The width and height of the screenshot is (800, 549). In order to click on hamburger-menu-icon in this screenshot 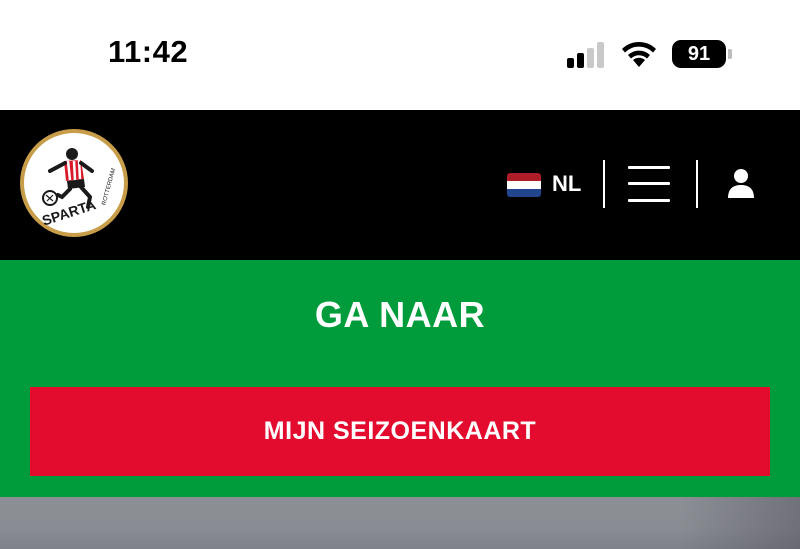, I will do `click(649, 184)`.